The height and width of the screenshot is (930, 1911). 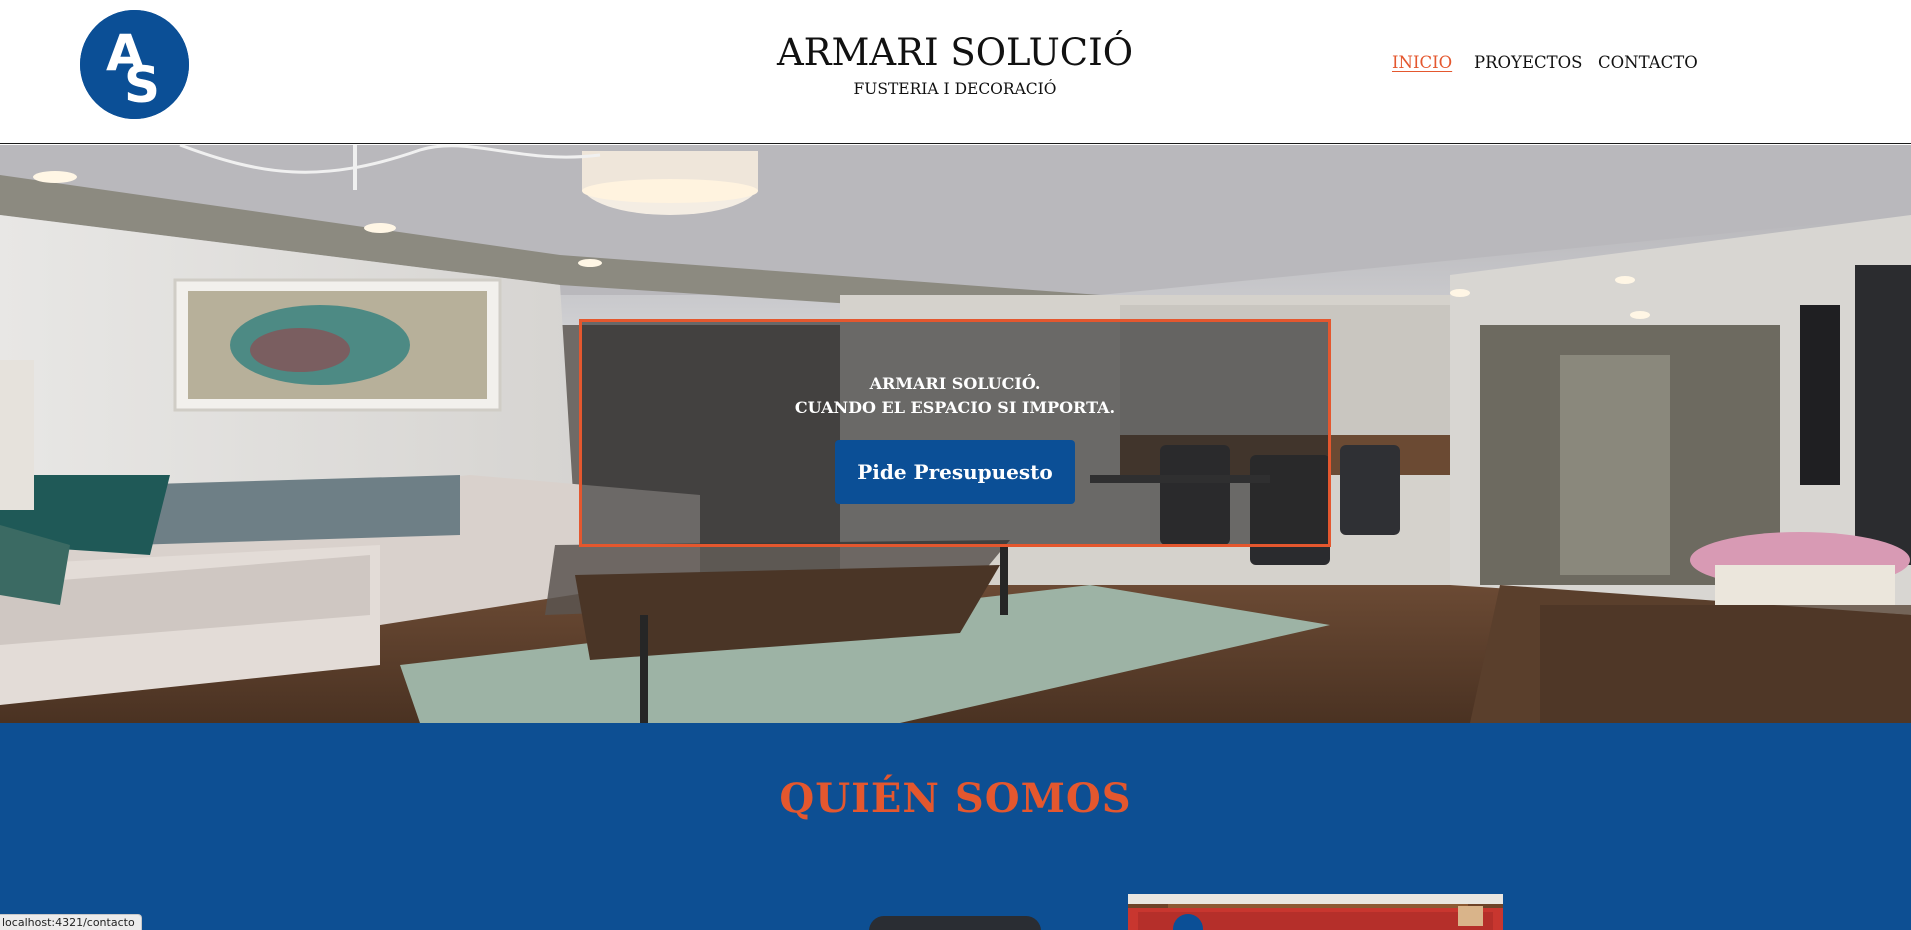 What do you see at coordinates (955, 472) in the screenshot?
I see `request-quote-button: Pide Presupuesto` at bounding box center [955, 472].